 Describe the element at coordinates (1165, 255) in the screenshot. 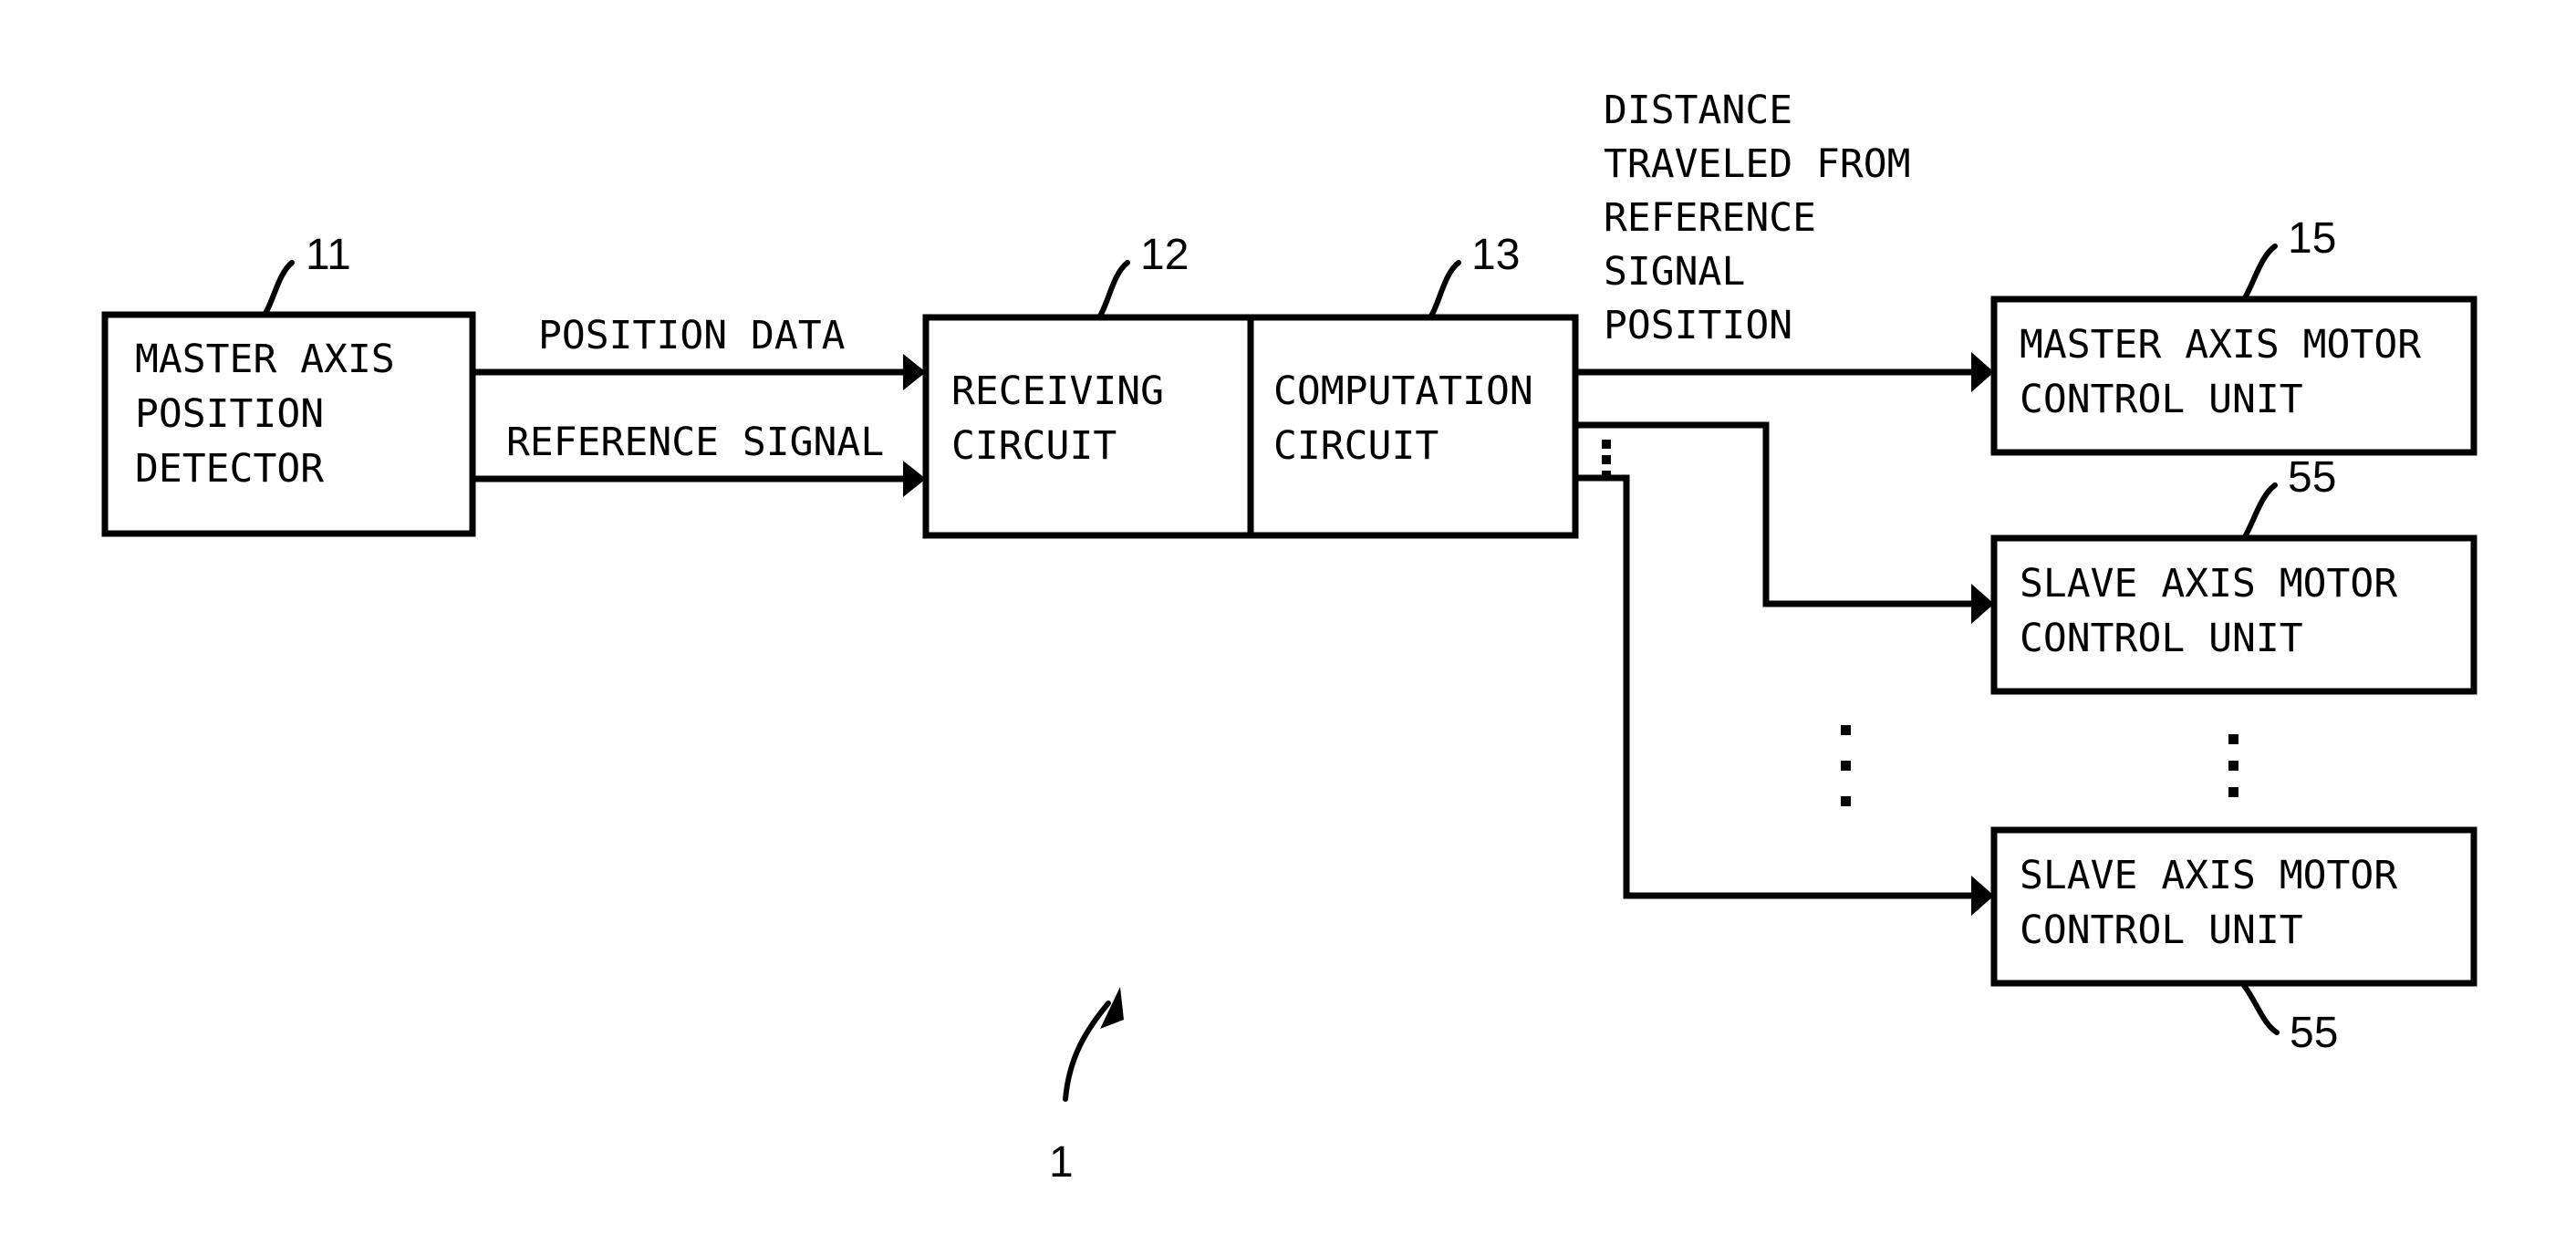

I see `ref-number-12: 12` at that location.